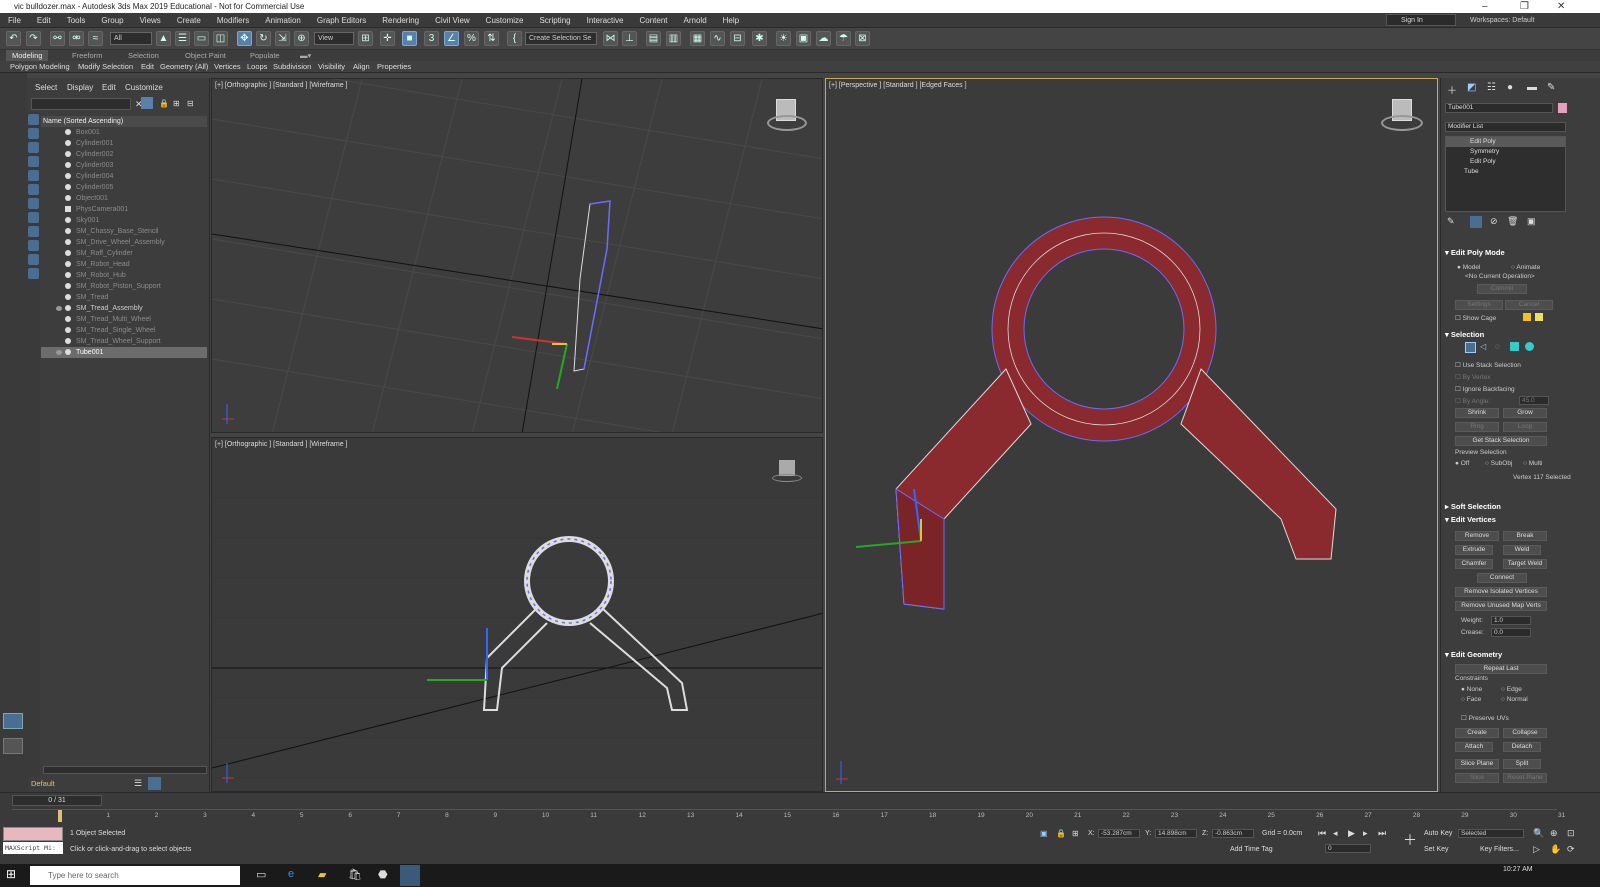 This screenshot has height=887, width=1600. What do you see at coordinates (514, 38) in the screenshot?
I see `edit-named-selection-icon: {` at bounding box center [514, 38].